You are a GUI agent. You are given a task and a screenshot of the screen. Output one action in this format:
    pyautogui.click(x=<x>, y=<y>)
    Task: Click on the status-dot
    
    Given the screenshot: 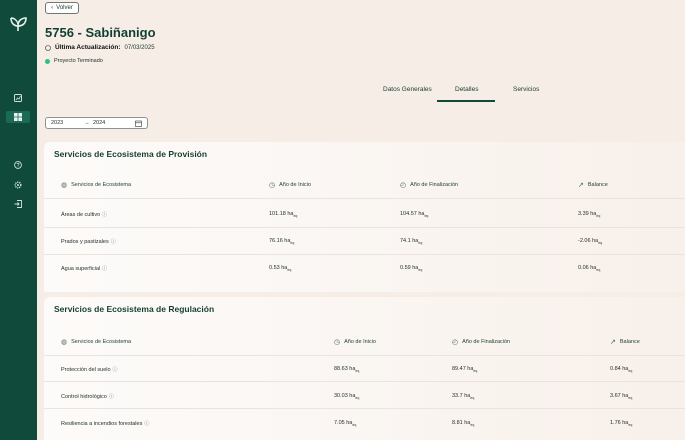 What is the action you would take?
    pyautogui.click(x=47, y=61)
    